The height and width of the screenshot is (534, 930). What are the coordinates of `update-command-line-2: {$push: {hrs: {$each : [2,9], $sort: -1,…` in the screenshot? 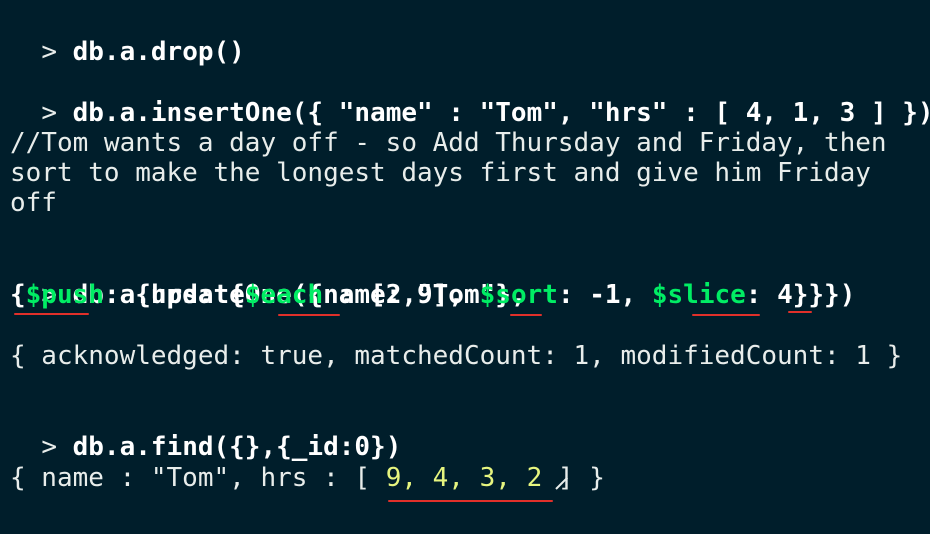 It's located at (432, 295).